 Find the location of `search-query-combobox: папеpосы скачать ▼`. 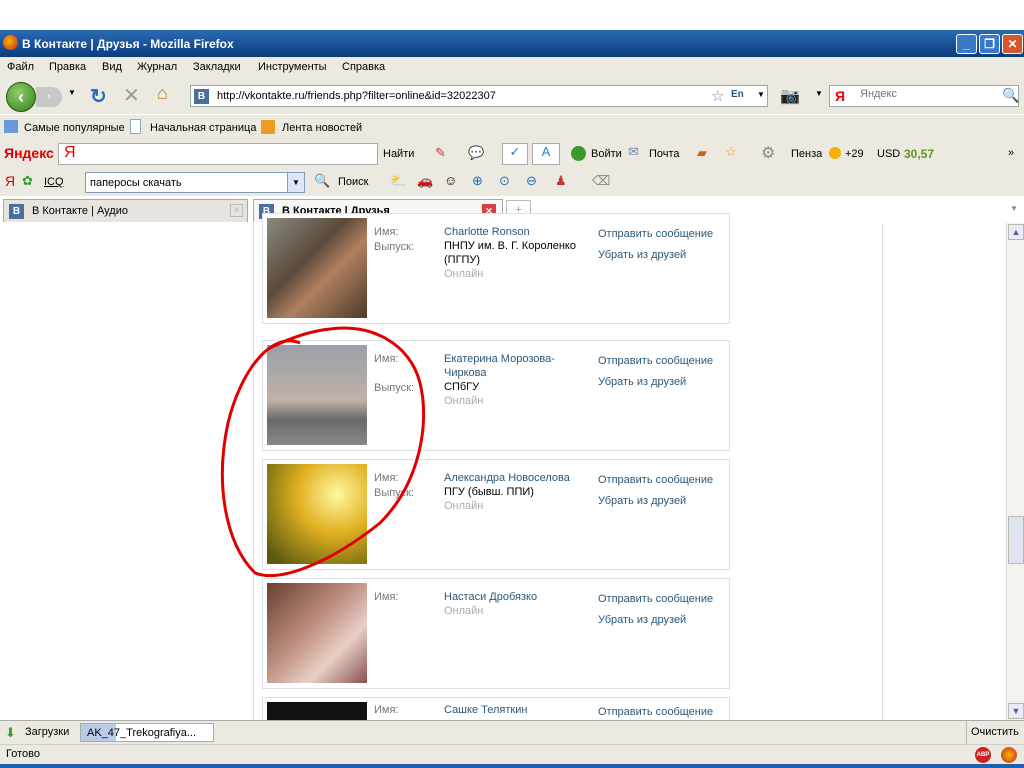

search-query-combobox: папеpосы скачать ▼ is located at coordinates (195, 182).